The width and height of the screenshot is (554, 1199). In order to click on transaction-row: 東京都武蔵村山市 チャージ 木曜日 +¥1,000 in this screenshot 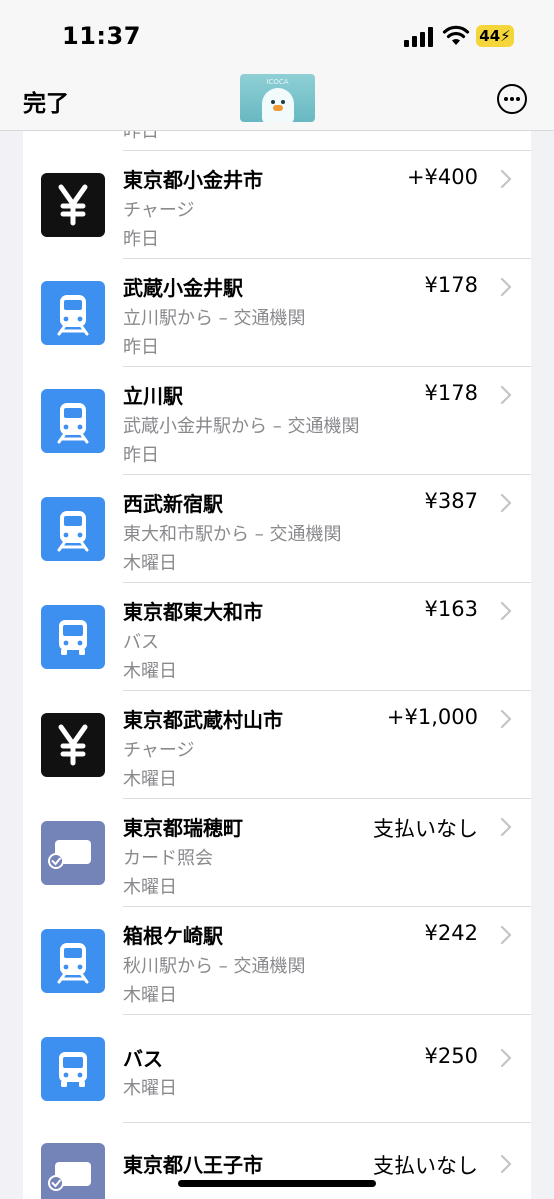, I will do `click(277, 745)`.